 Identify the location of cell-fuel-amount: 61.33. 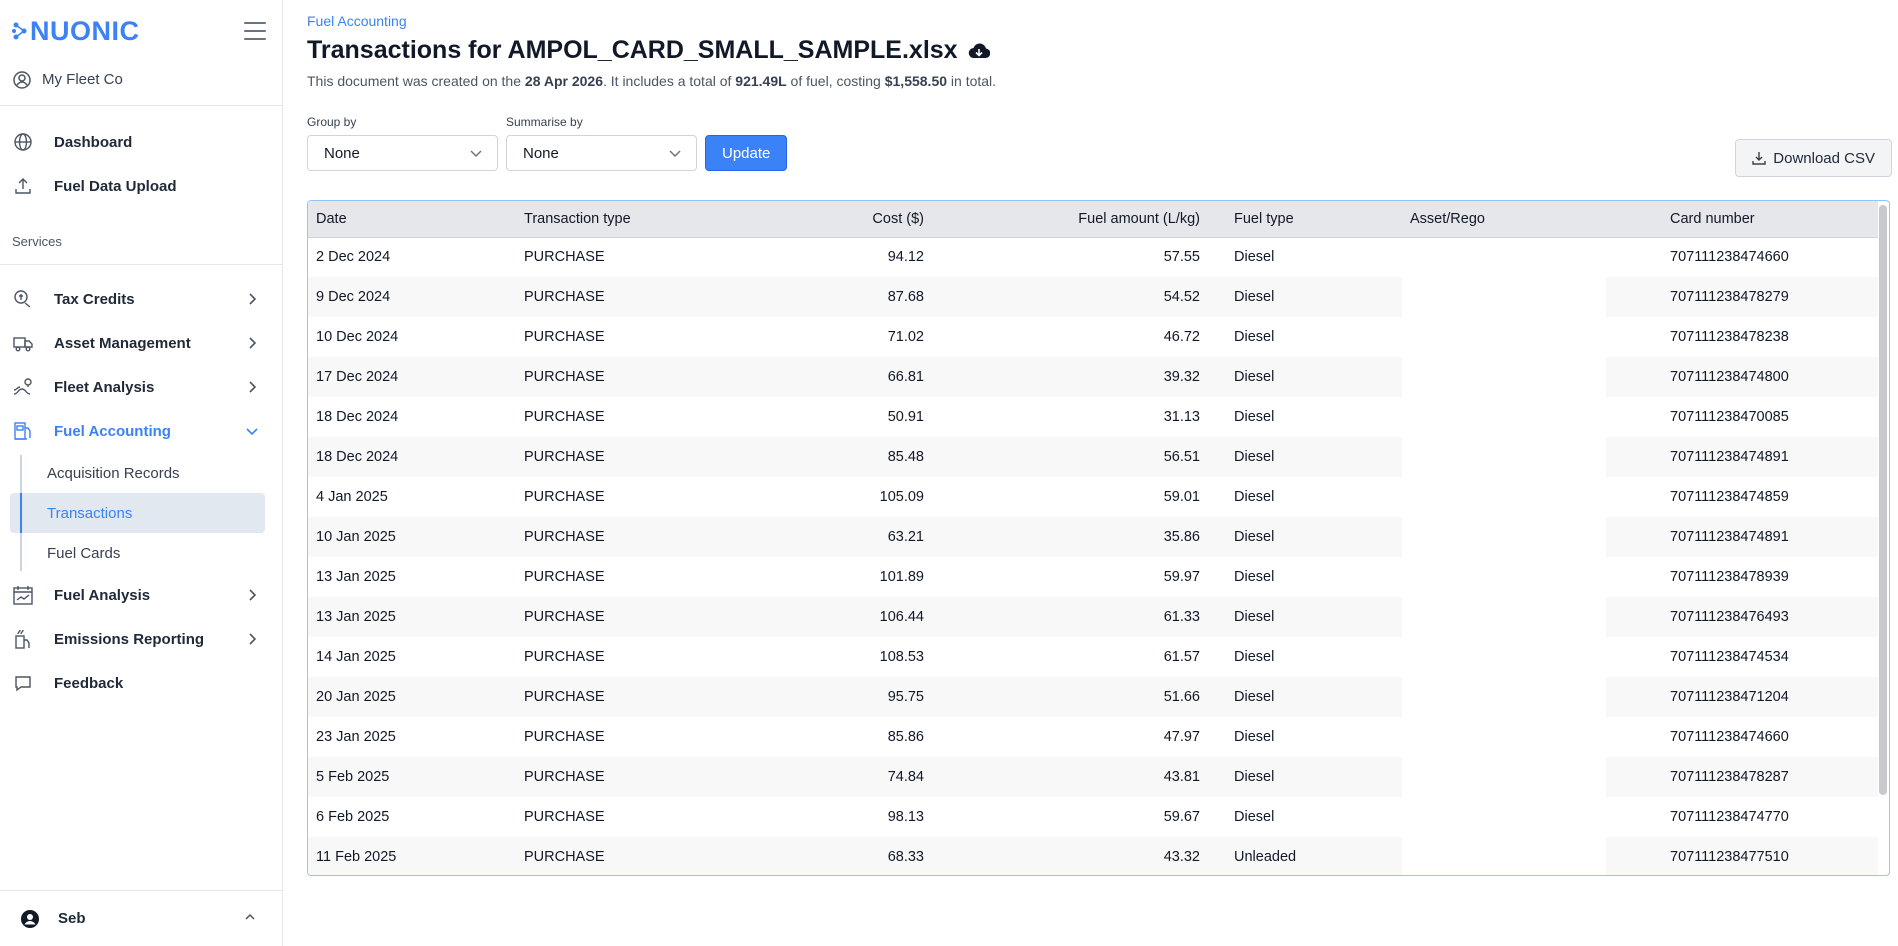
(1078, 617).